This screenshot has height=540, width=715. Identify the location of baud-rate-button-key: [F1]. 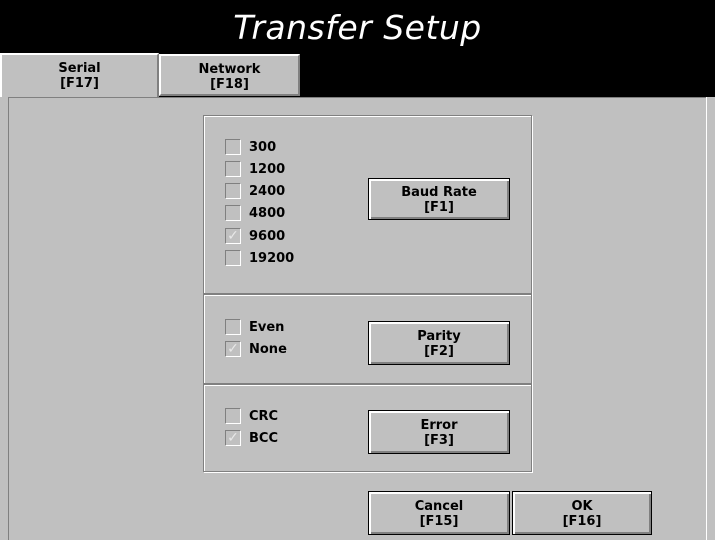
(439, 207).